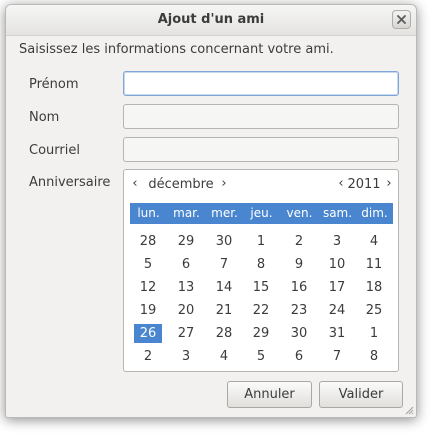  I want to click on calendar-day: 19, so click(148, 310).